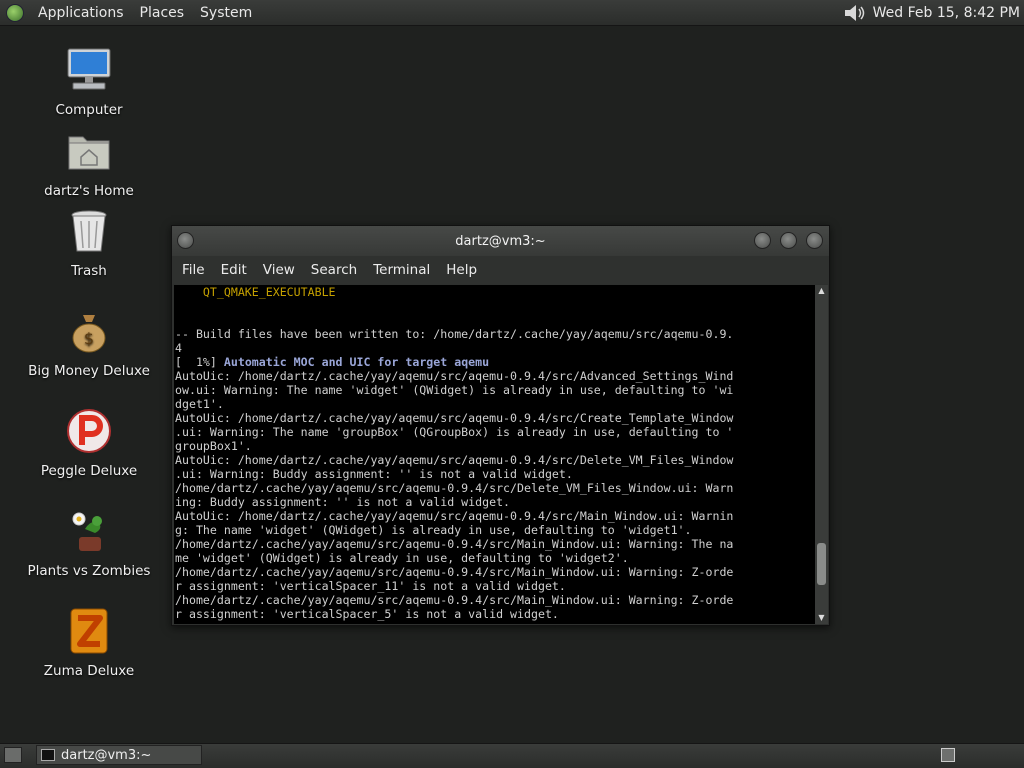 The height and width of the screenshot is (768, 1024). I want to click on desktop-icon-label: Big Money Deluxe, so click(89, 371).